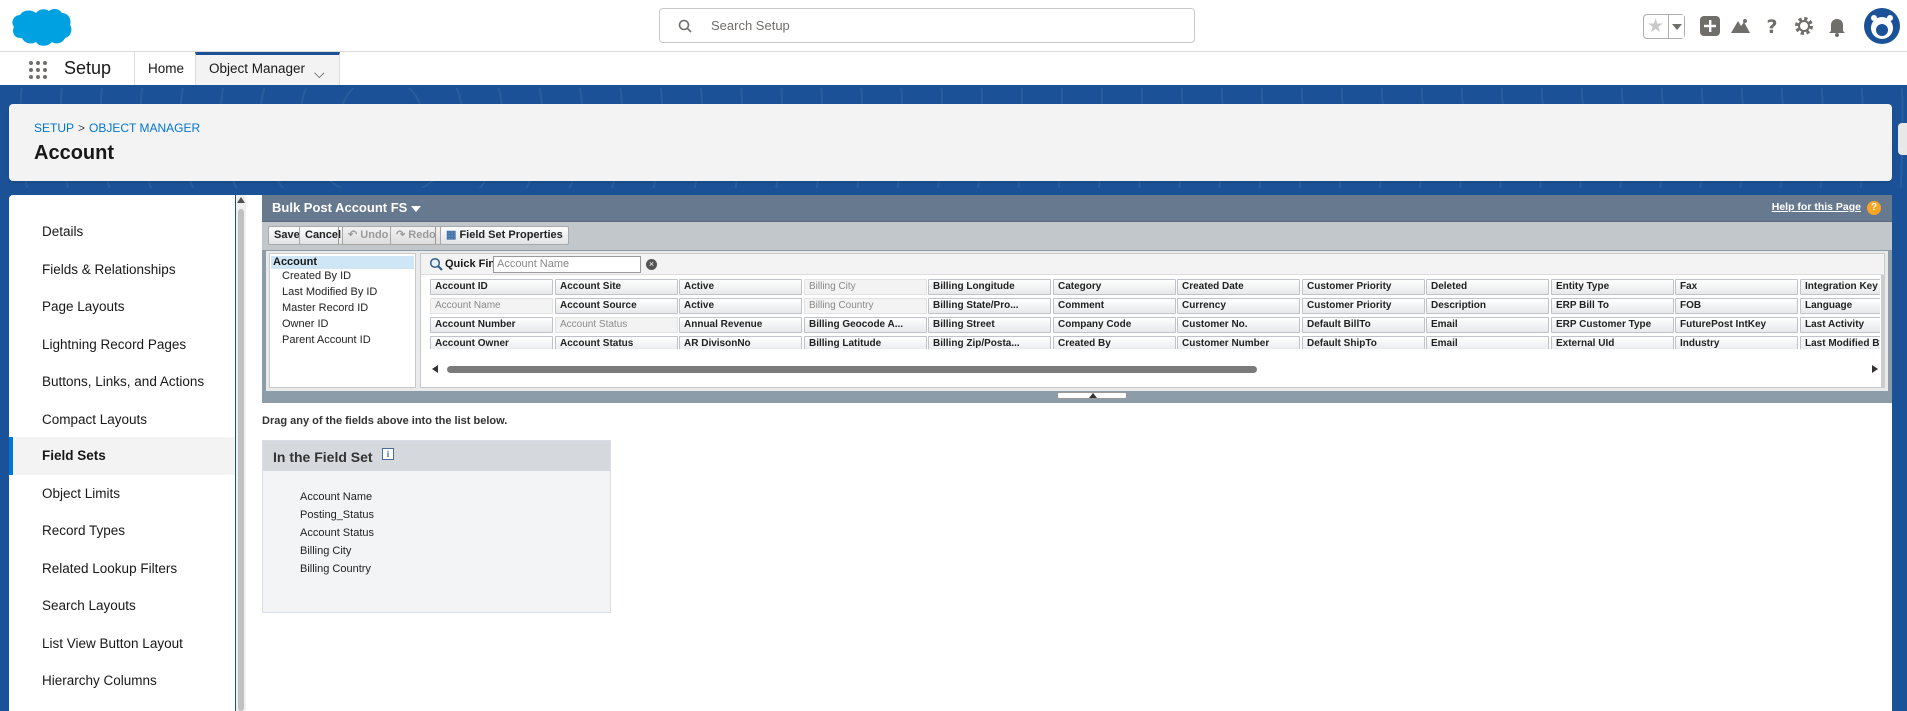 The height and width of the screenshot is (711, 1907). What do you see at coordinates (1736, 325) in the screenshot?
I see `field-palette-item: FuturePost IntKey` at bounding box center [1736, 325].